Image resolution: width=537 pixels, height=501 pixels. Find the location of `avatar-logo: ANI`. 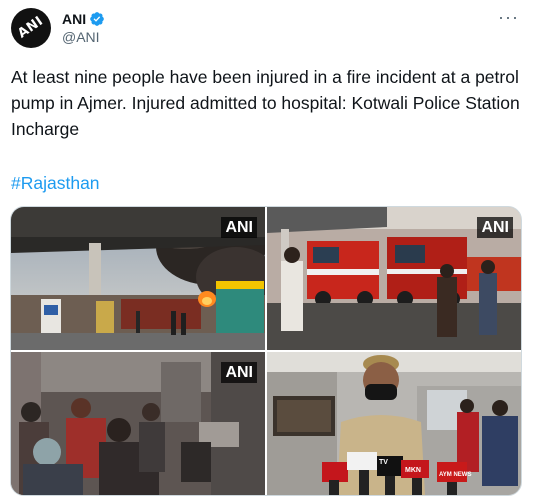

avatar-logo: ANI is located at coordinates (31, 27).